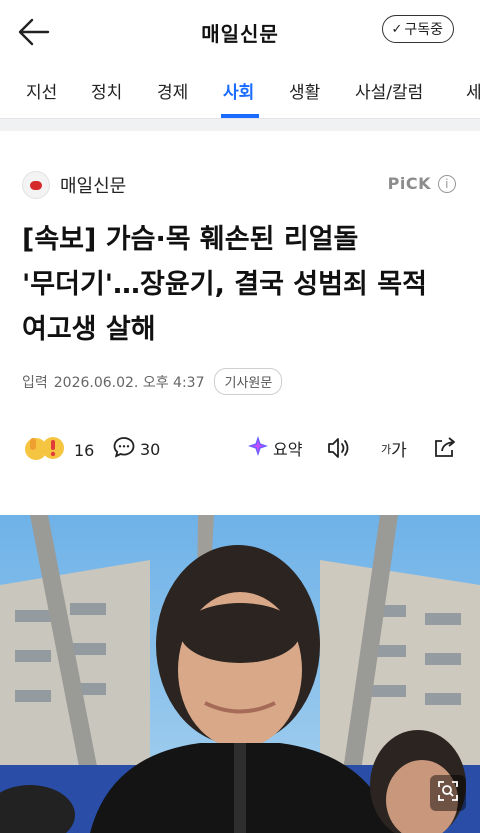 The width and height of the screenshot is (480, 833). Describe the element at coordinates (473, 90) in the screenshot. I see `tab-world: 세` at that location.